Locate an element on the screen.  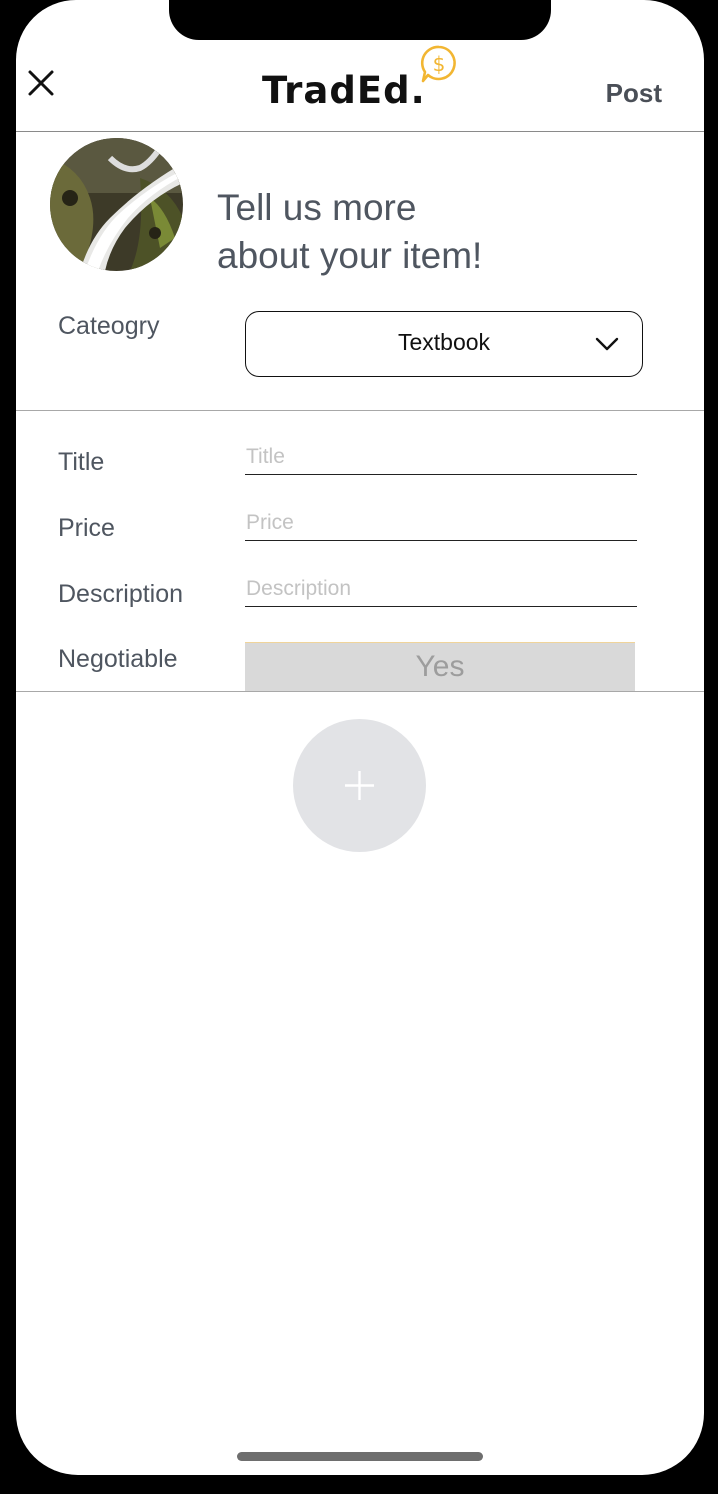
post-button: Post is located at coordinates (634, 93).